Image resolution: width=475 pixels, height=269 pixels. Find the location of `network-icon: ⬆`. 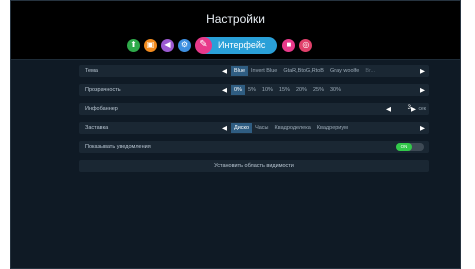

network-icon: ⬆ is located at coordinates (133, 45).